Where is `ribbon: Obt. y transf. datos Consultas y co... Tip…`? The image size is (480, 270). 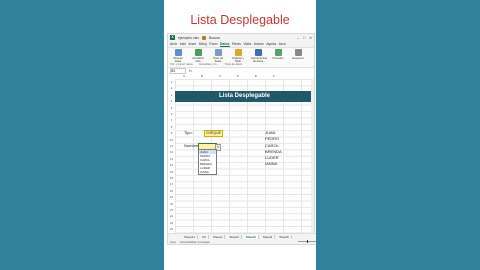
ribbon: Obt. y transf. datos Consultas y co... Tip… is located at coordinates (241, 57).